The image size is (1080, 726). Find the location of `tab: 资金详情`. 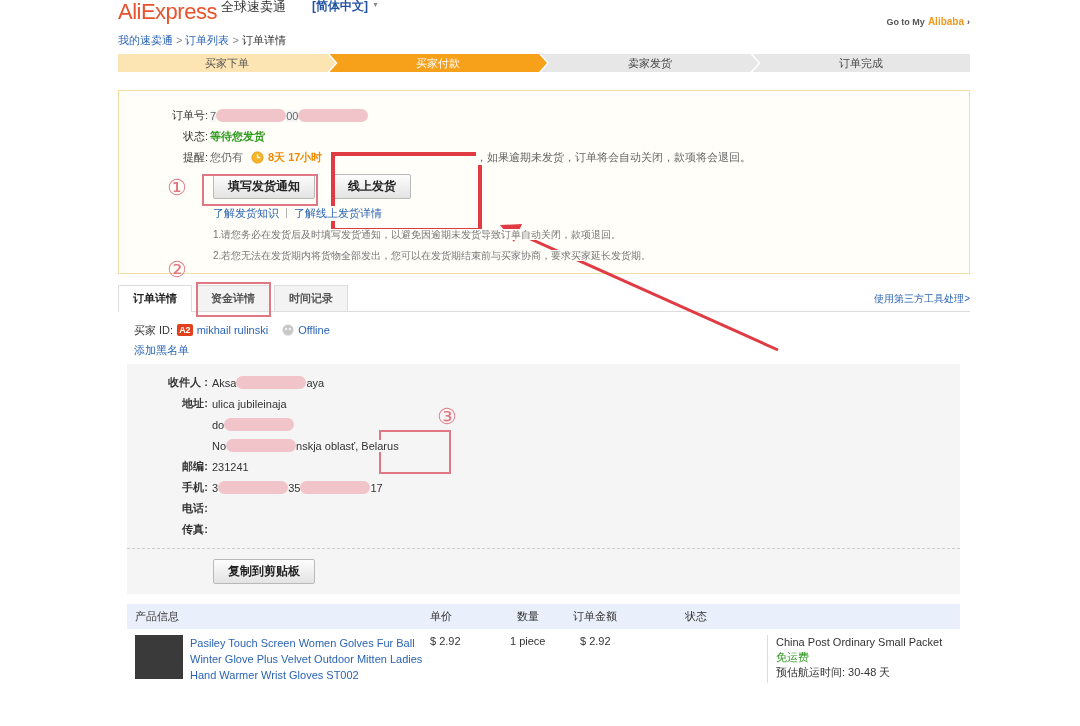

tab: 资金详情 is located at coordinates (233, 298).